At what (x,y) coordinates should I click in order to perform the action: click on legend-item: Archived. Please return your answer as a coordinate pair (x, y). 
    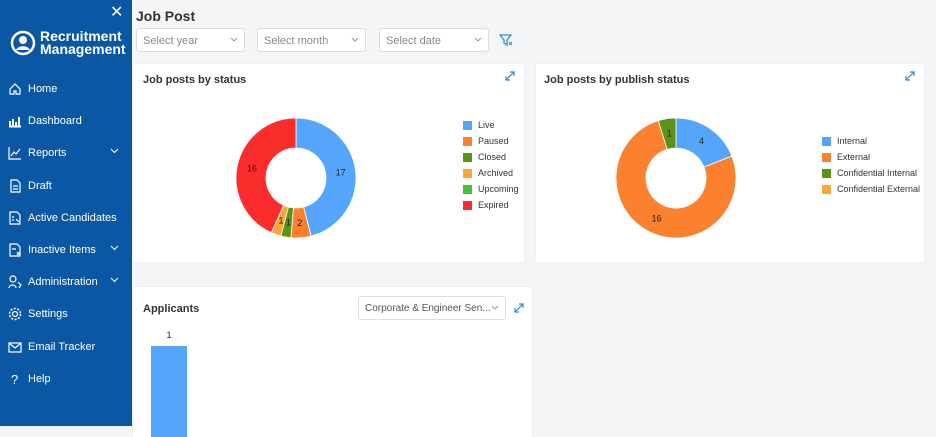
    Looking at the image, I should click on (491, 173).